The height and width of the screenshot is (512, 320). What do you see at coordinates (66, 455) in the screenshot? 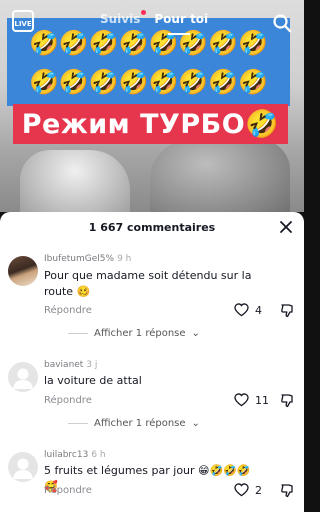
I see `comment-username: luilabrc13` at bounding box center [66, 455].